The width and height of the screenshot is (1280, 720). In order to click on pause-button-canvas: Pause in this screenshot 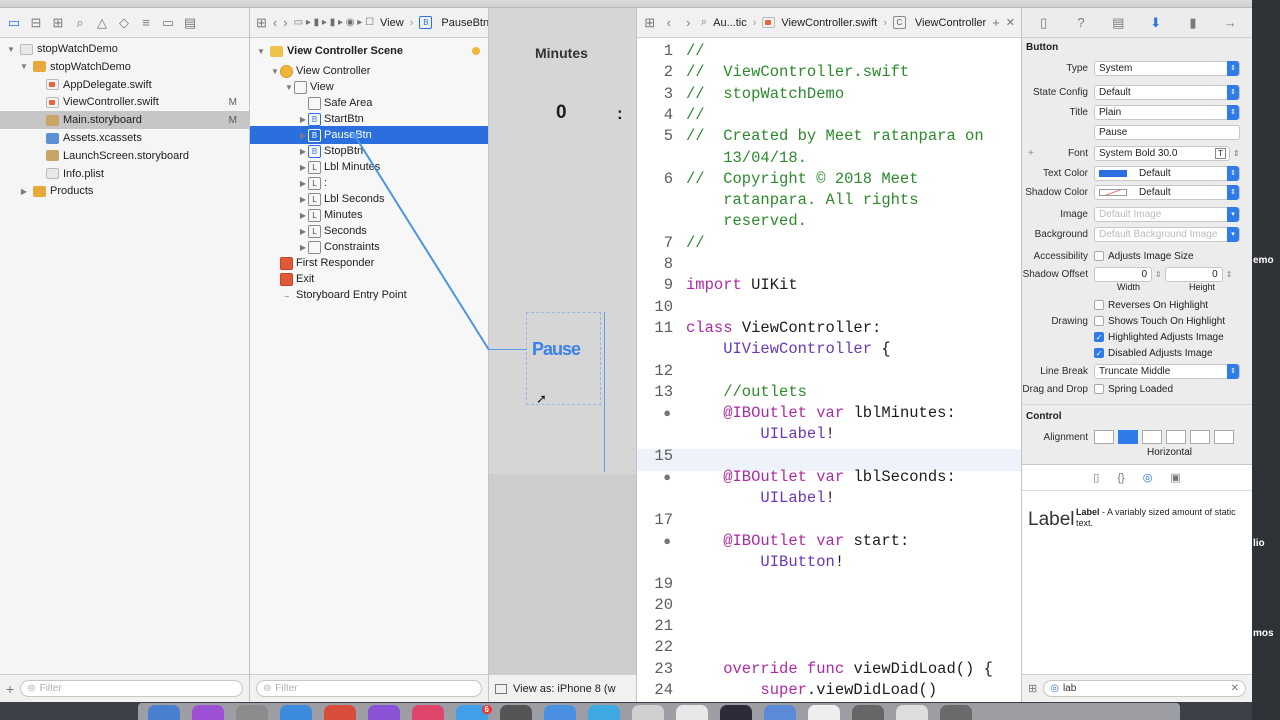, I will do `click(556, 349)`.